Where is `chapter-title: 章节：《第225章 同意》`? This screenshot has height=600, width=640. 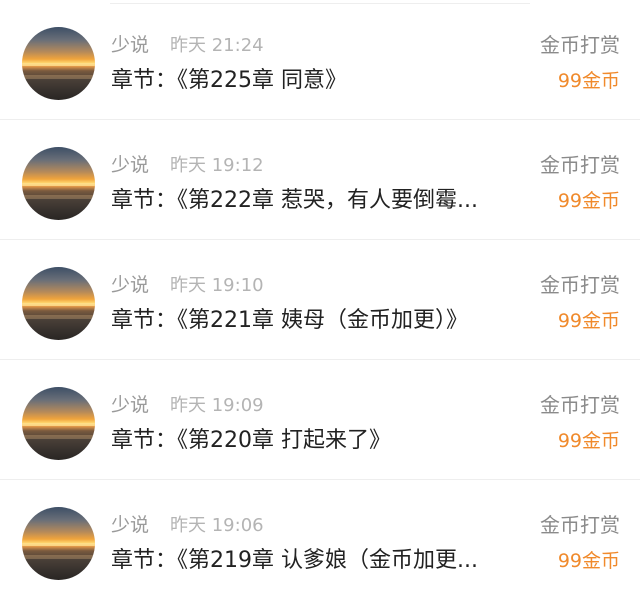
chapter-title: 章节：《第225章 同意》 is located at coordinates (229, 80).